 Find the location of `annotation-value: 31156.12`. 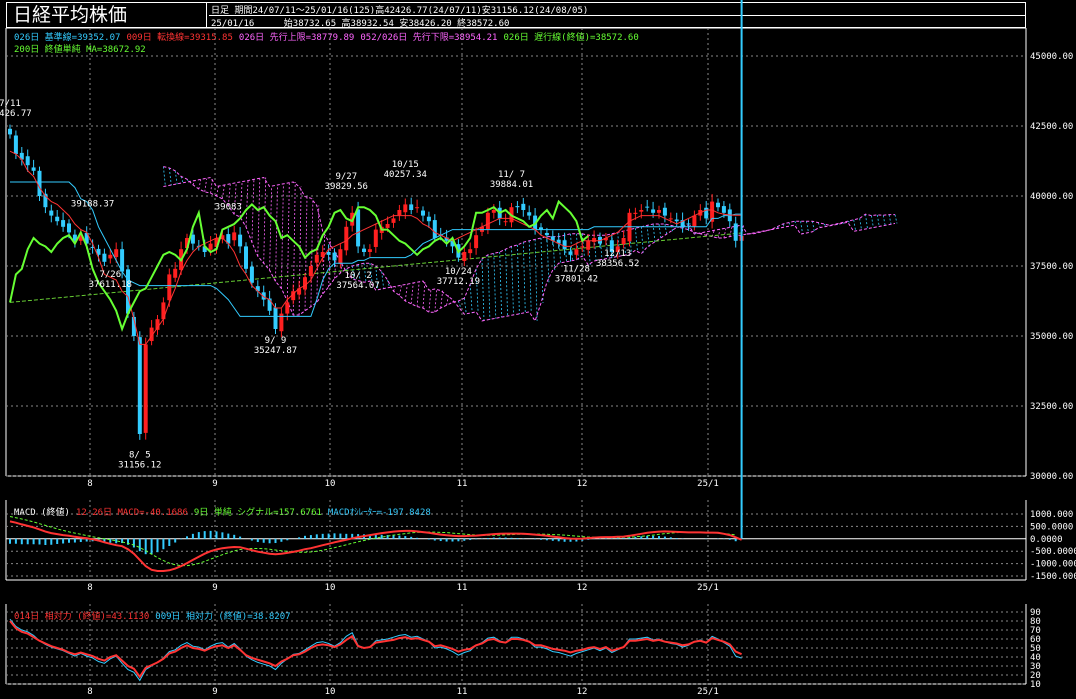

annotation-value: 31156.12 is located at coordinates (139, 466).